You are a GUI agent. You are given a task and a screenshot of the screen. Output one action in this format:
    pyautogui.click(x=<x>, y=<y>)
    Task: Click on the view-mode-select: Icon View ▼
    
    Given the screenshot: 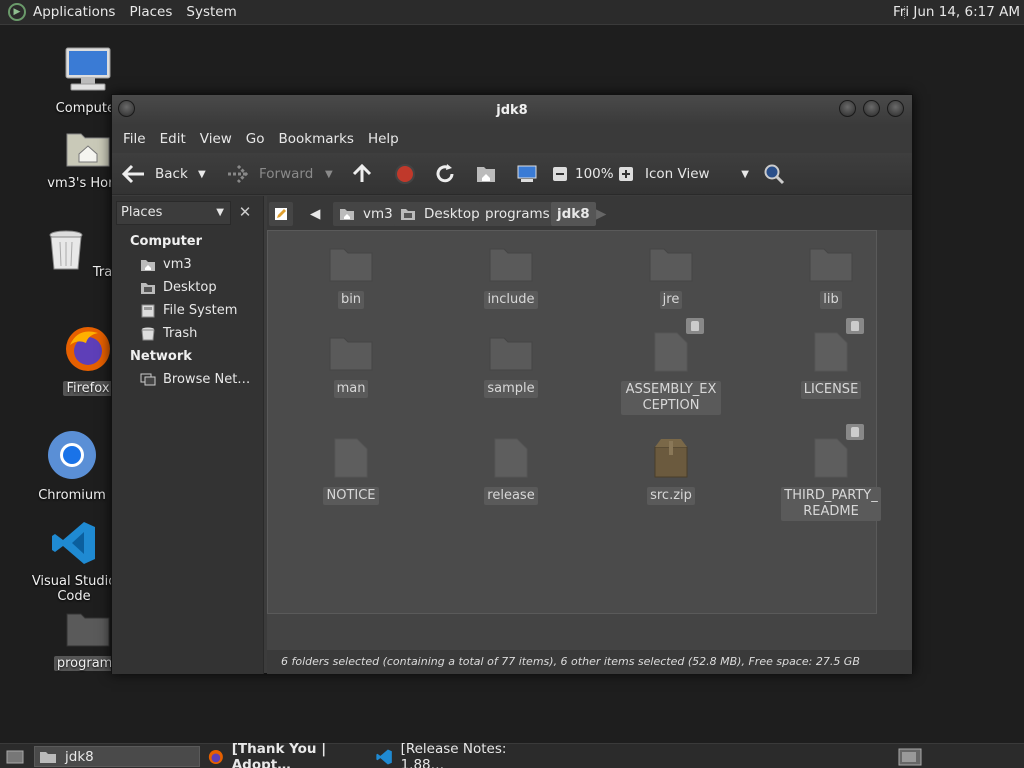 What is the action you would take?
    pyautogui.click(x=697, y=174)
    